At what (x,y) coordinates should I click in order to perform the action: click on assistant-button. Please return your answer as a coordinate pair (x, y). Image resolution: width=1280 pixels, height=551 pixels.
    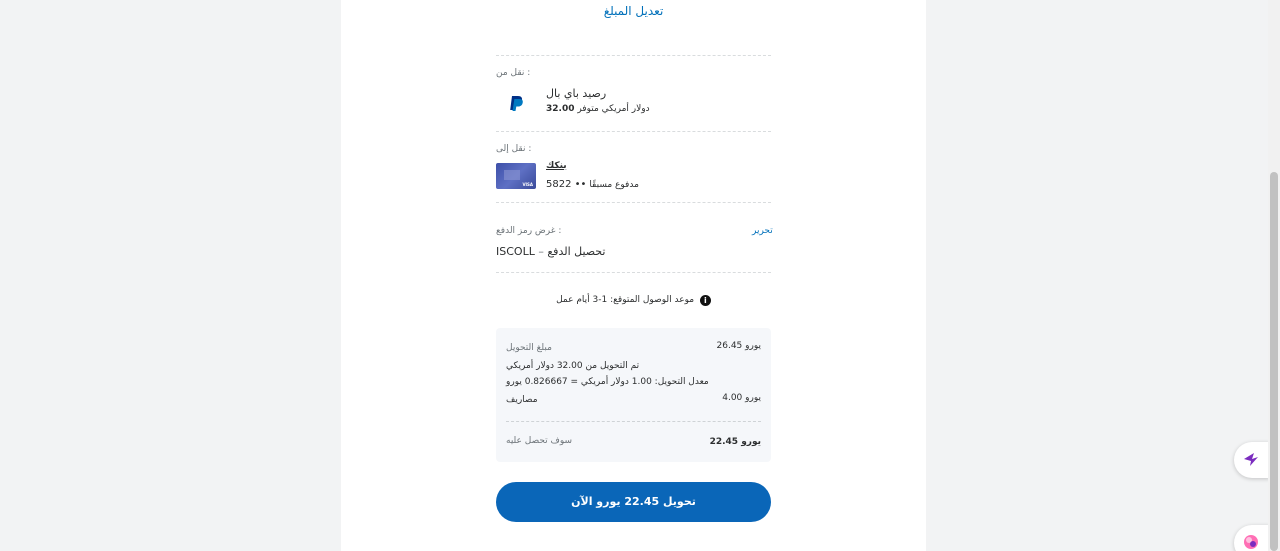
    Looking at the image, I should click on (1252, 538).